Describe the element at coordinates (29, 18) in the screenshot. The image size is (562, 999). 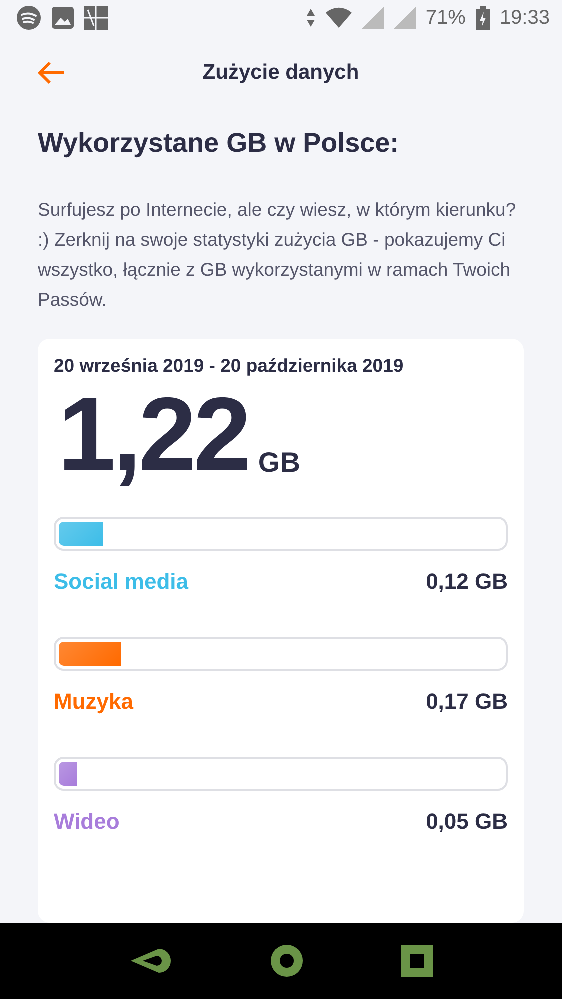
I see `spotify-icon` at that location.